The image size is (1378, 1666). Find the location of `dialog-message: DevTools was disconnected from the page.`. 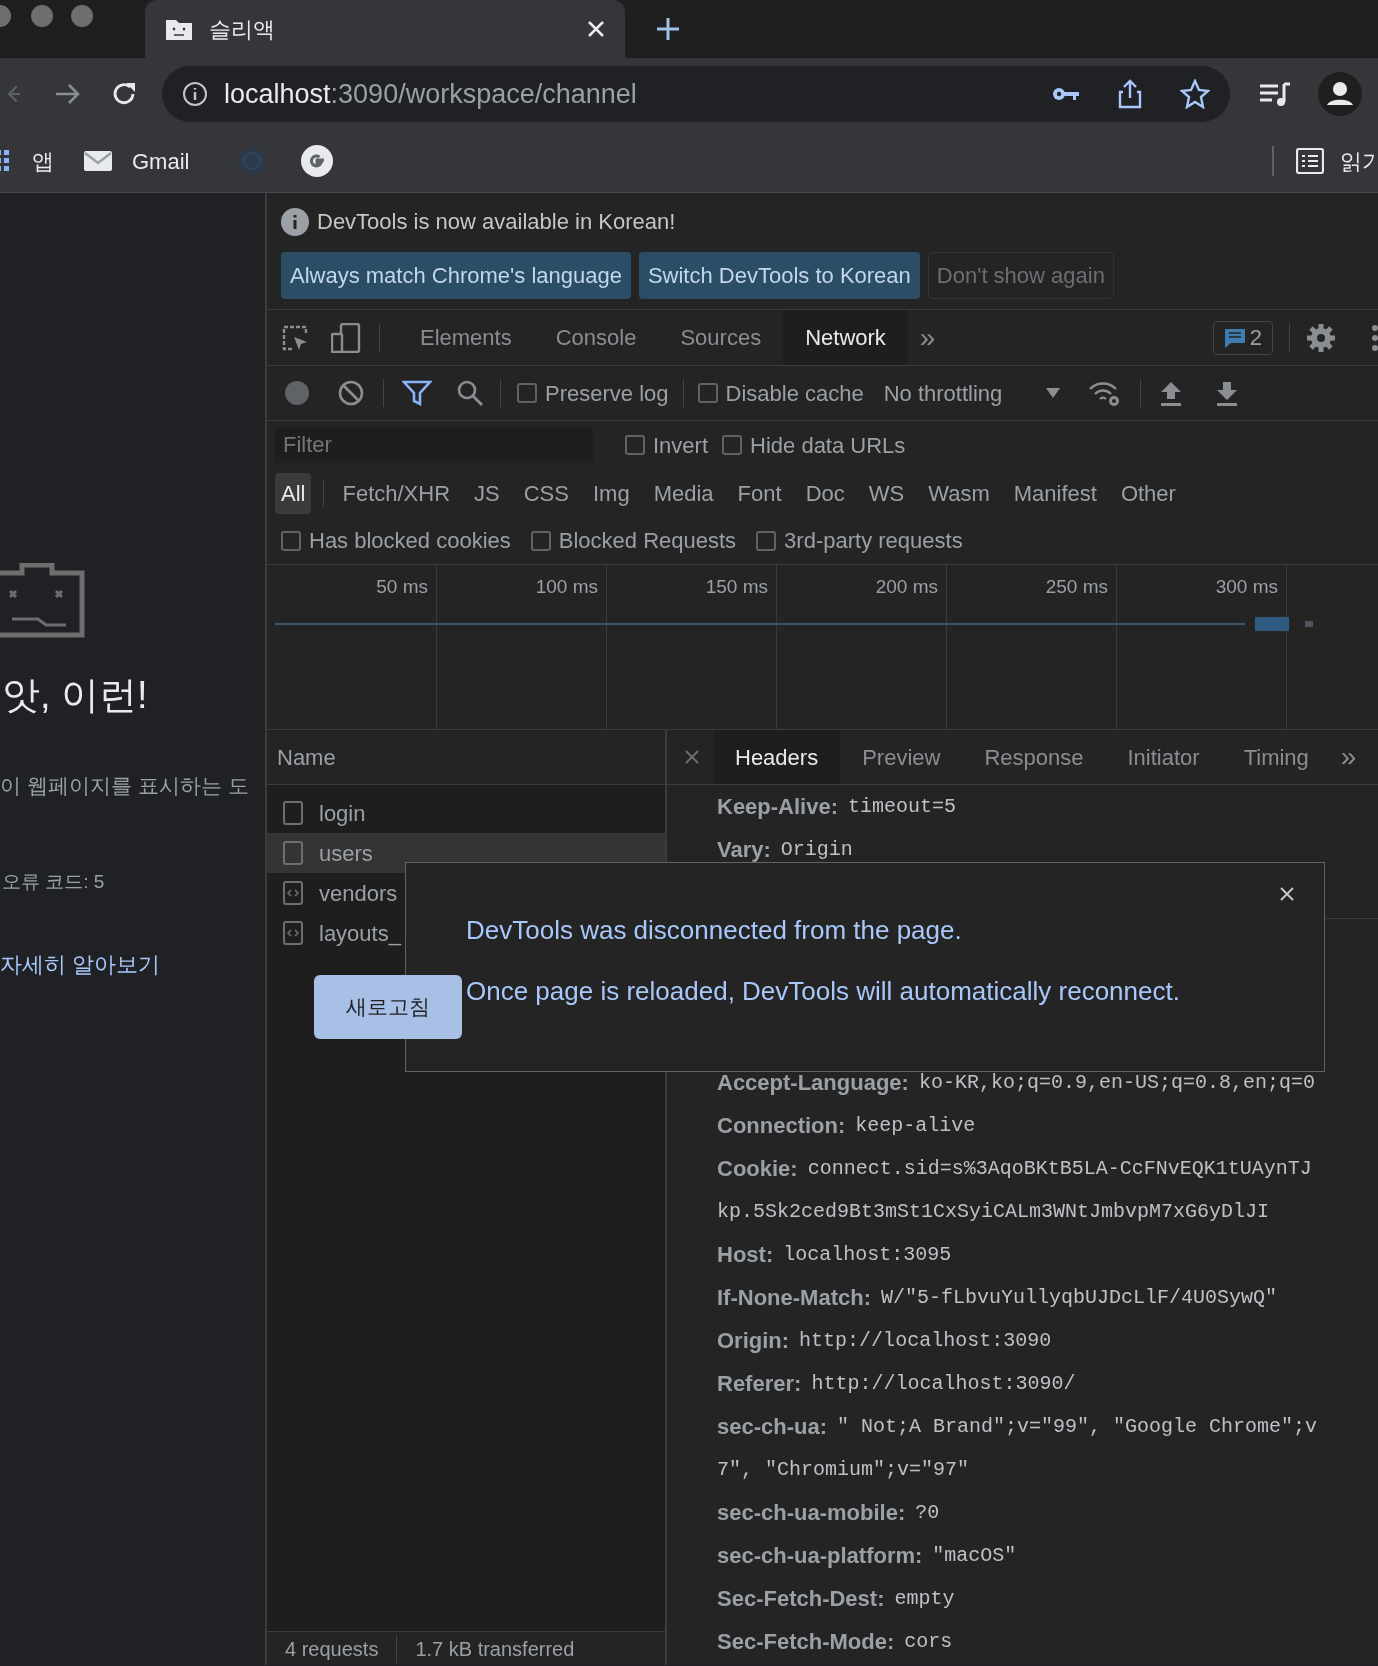

dialog-message: DevTools was disconnected from the page. is located at coordinates (714, 930).